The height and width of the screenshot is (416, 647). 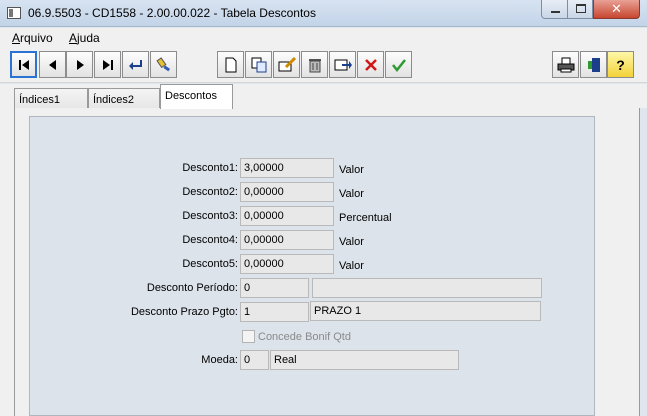 I want to click on menu-arquivo: Arquivo, so click(x=32, y=38).